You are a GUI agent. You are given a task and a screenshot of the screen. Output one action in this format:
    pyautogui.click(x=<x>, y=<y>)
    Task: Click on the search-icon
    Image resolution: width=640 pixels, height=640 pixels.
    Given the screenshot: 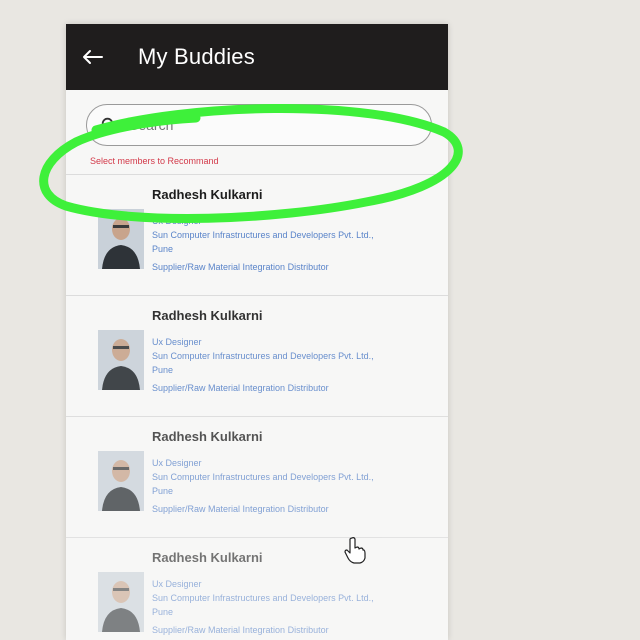 What is the action you would take?
    pyautogui.click(x=109, y=125)
    